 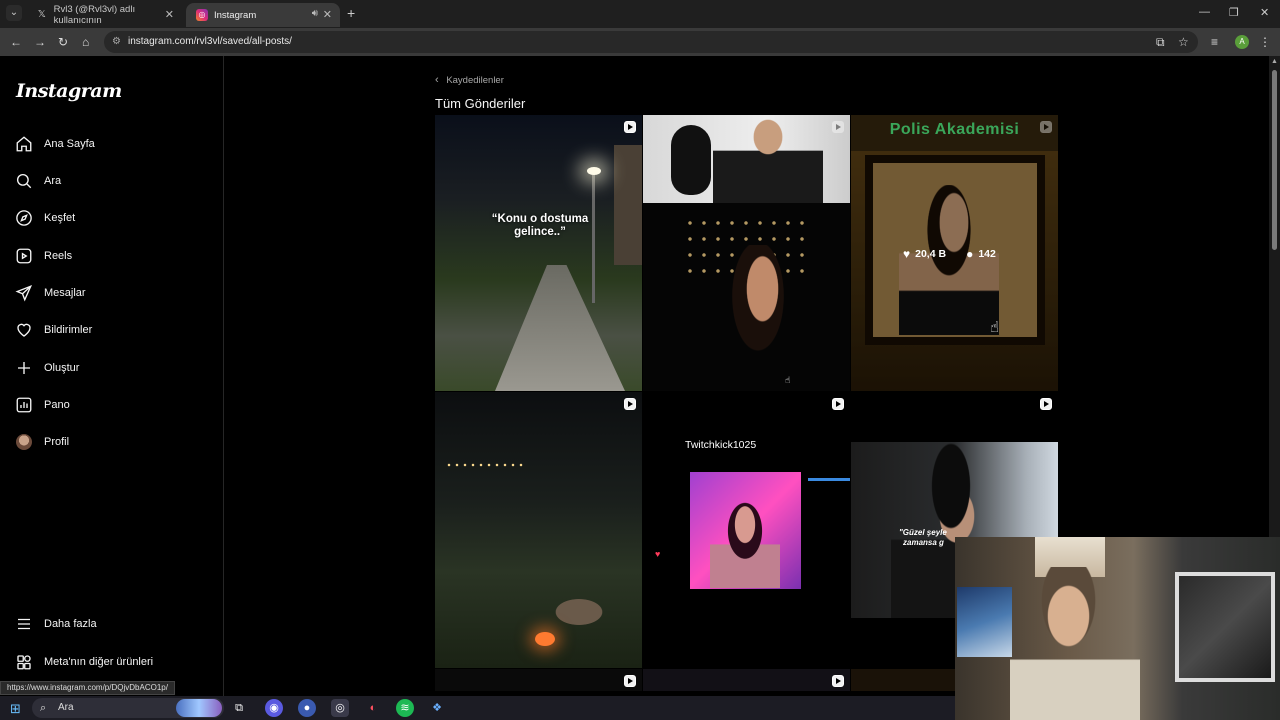 I want to click on address-input: ⚙ instagram.com/rvl3vl/saved/all-posts/, so click(x=651, y=42).